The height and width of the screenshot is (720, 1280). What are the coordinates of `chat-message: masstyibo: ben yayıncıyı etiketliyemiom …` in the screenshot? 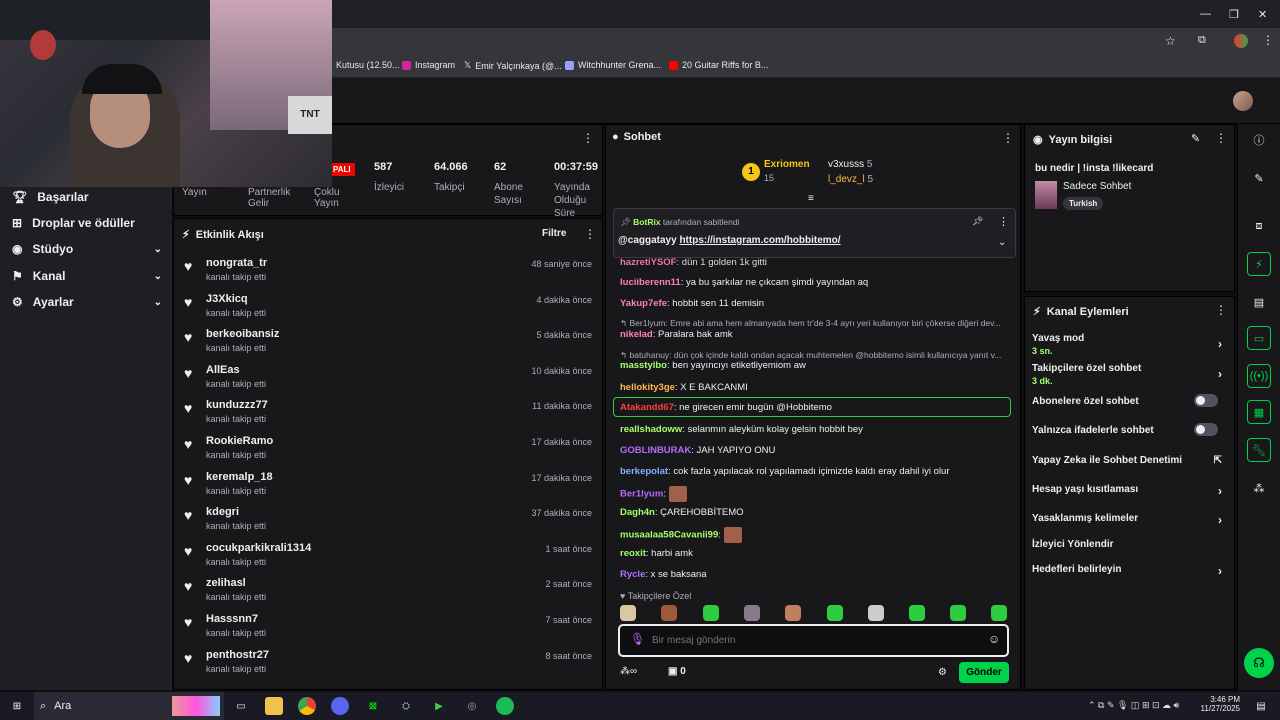 It's located at (815, 365).